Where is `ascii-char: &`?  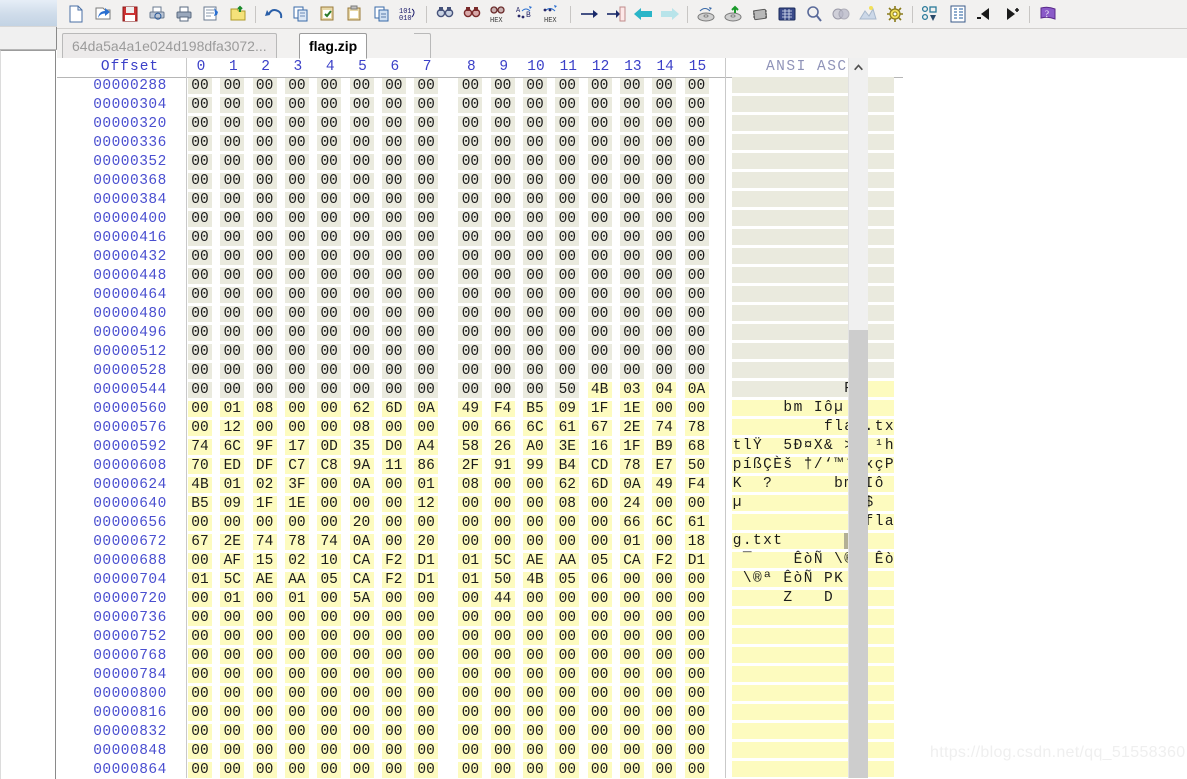 ascii-char: & is located at coordinates (828, 446).